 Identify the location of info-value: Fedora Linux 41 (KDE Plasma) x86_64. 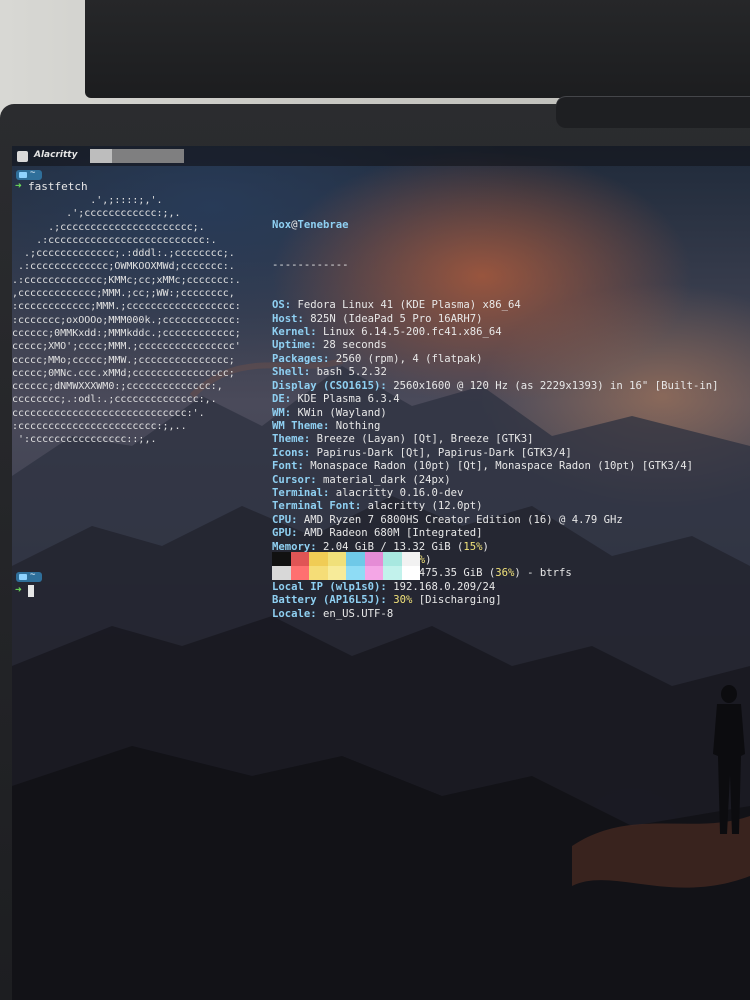
(406, 305).